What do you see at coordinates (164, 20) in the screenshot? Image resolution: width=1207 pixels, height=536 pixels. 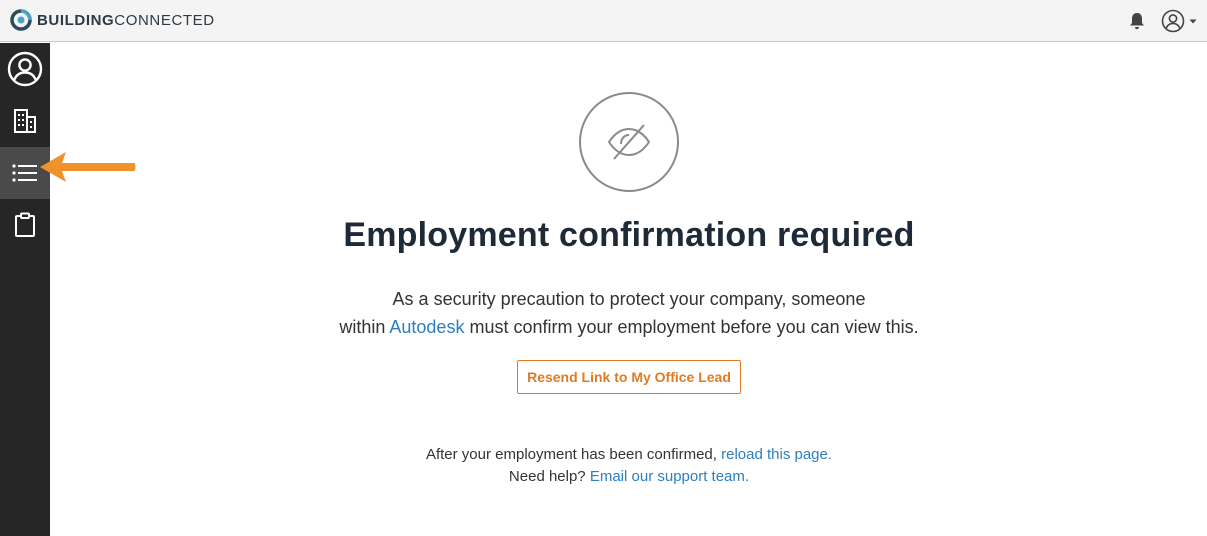 I see `brand-name-light: CONNECTED` at bounding box center [164, 20].